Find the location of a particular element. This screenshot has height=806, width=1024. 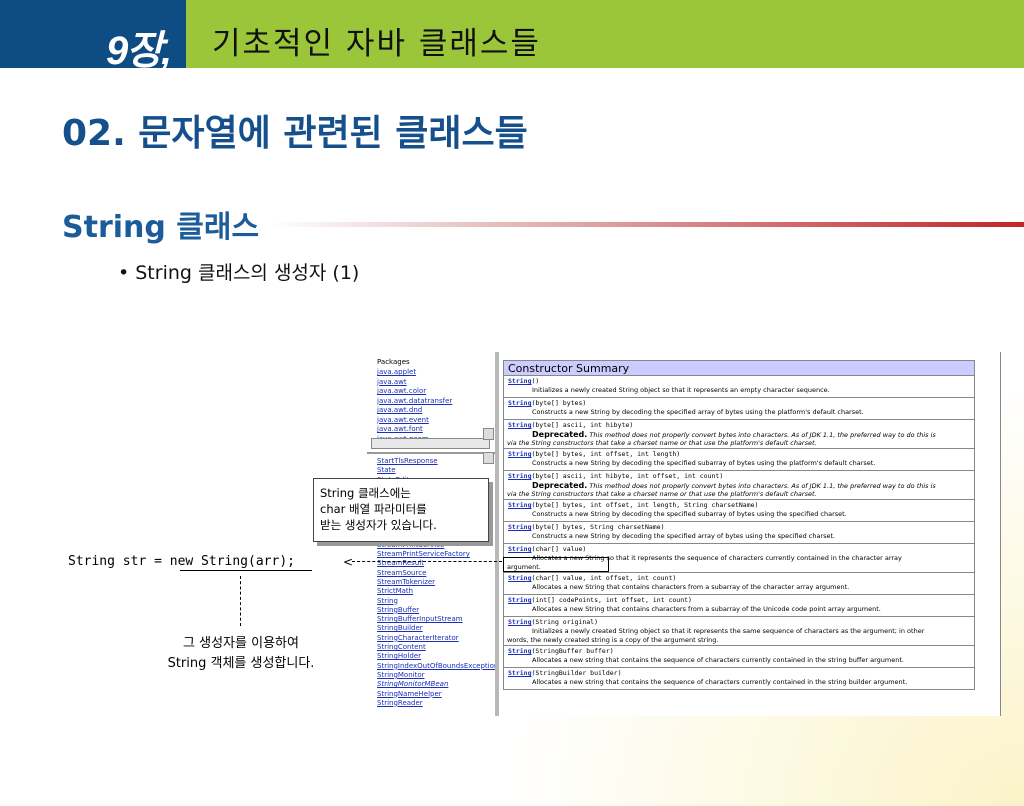

callout-line-3: 받는 생성자가 있습니다. is located at coordinates (378, 525).